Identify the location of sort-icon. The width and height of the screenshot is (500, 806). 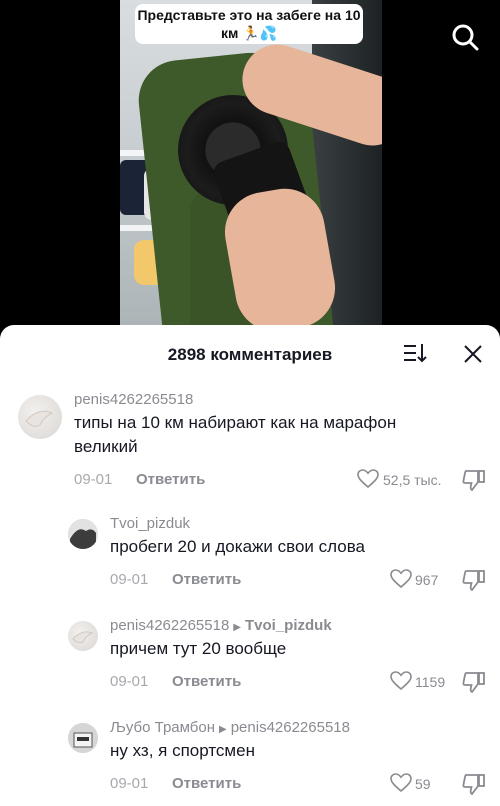
(415, 353).